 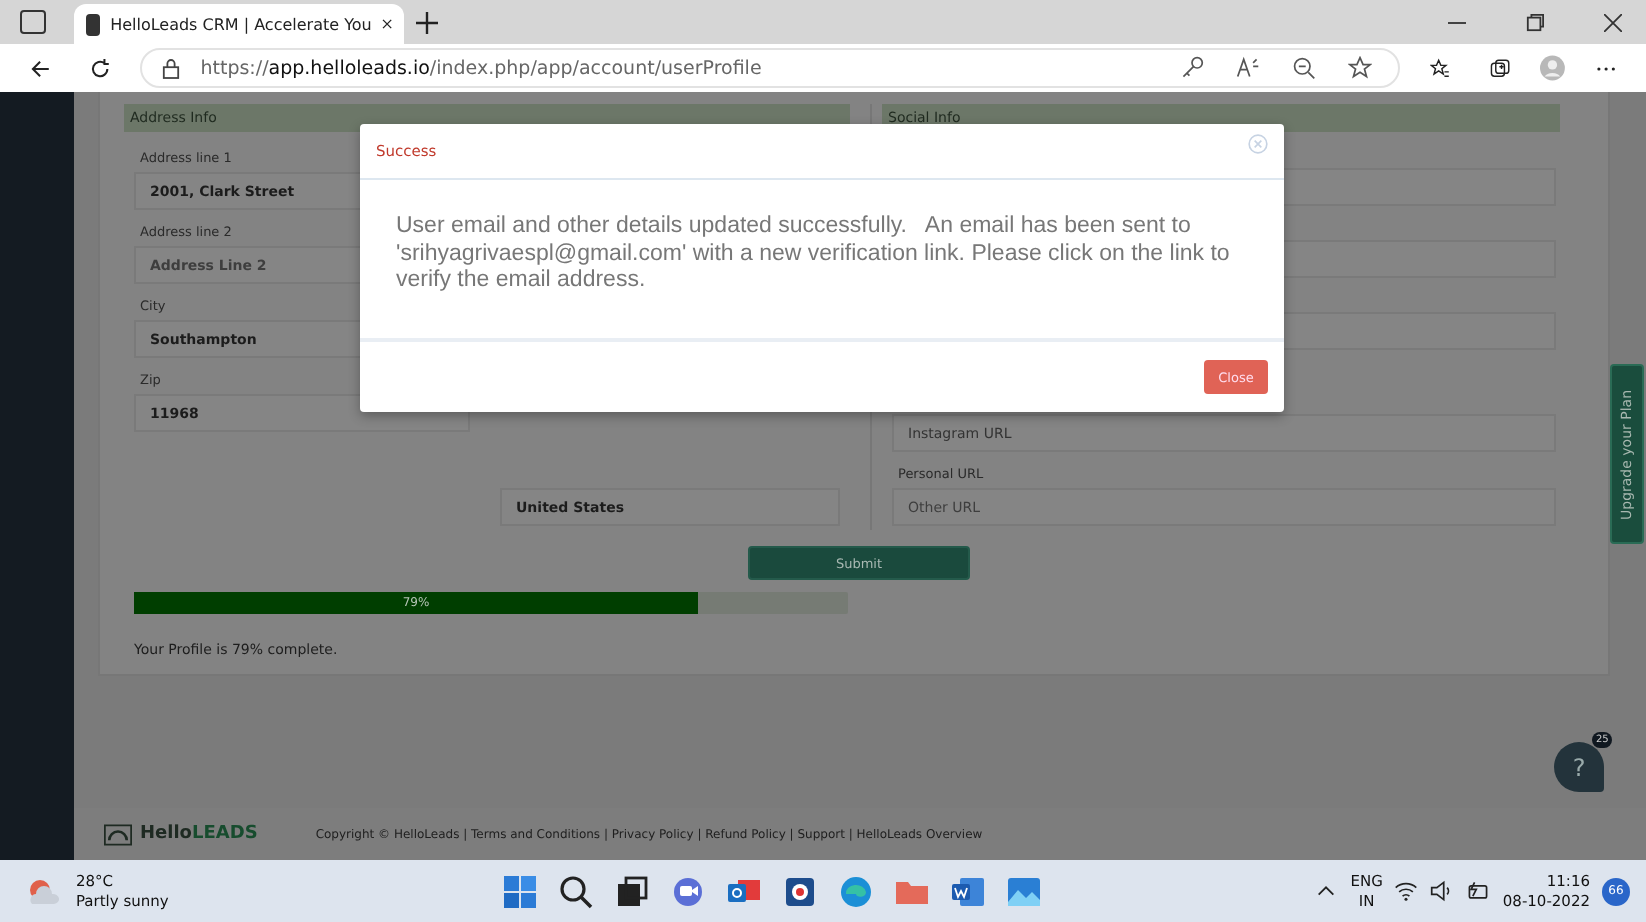 I want to click on tab-actions-icon, so click(x=33, y=22).